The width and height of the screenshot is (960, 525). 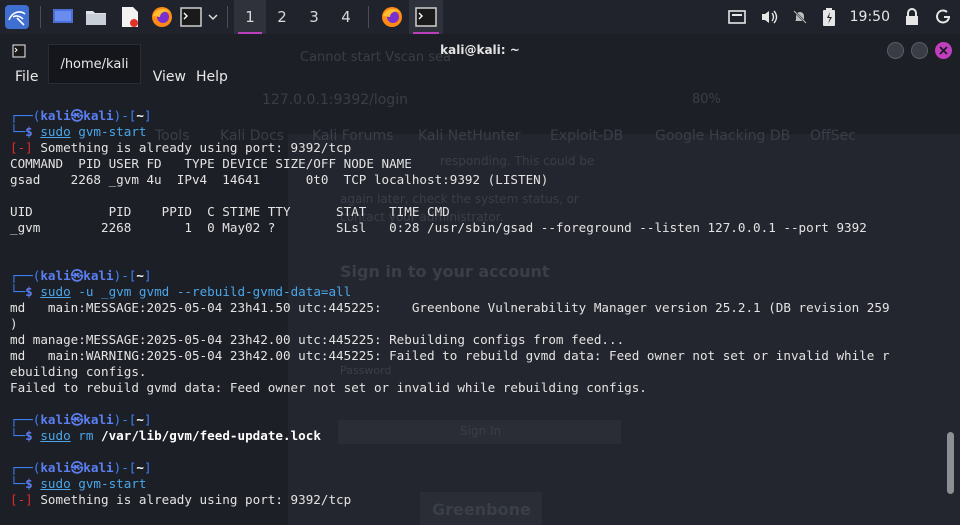 I want to click on screen-icon, so click(x=736, y=17).